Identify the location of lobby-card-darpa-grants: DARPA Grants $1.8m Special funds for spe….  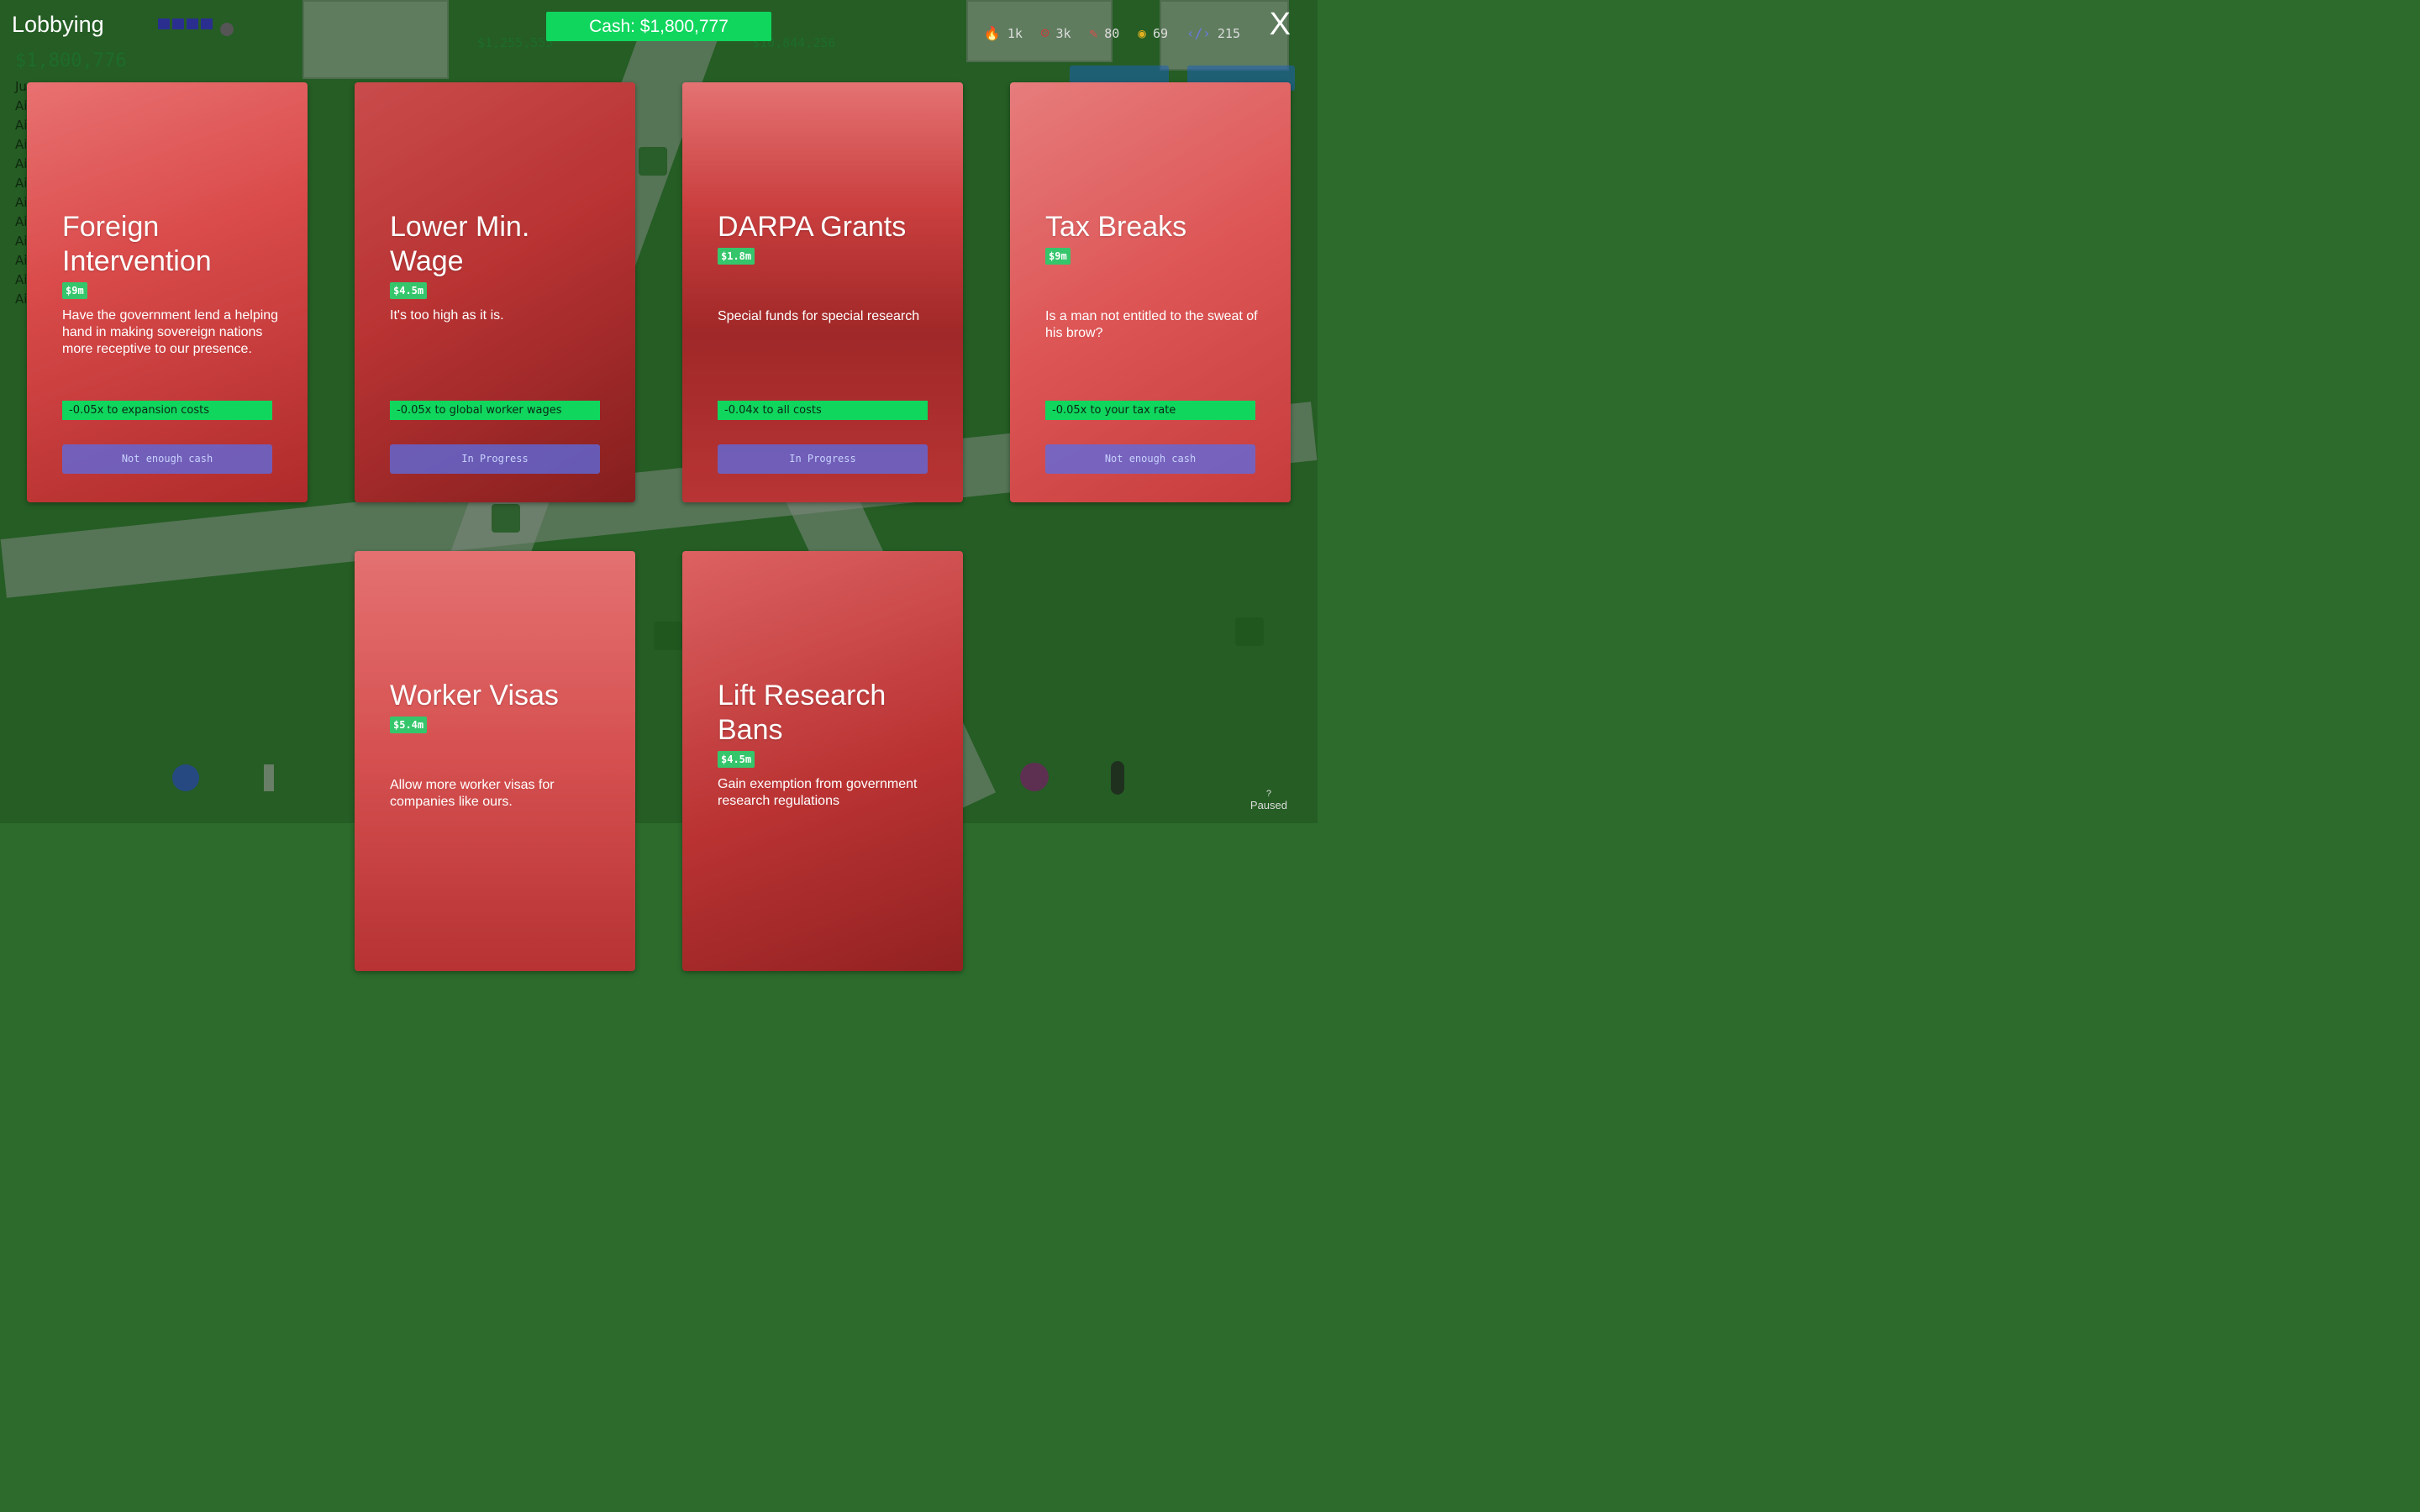
(823, 292).